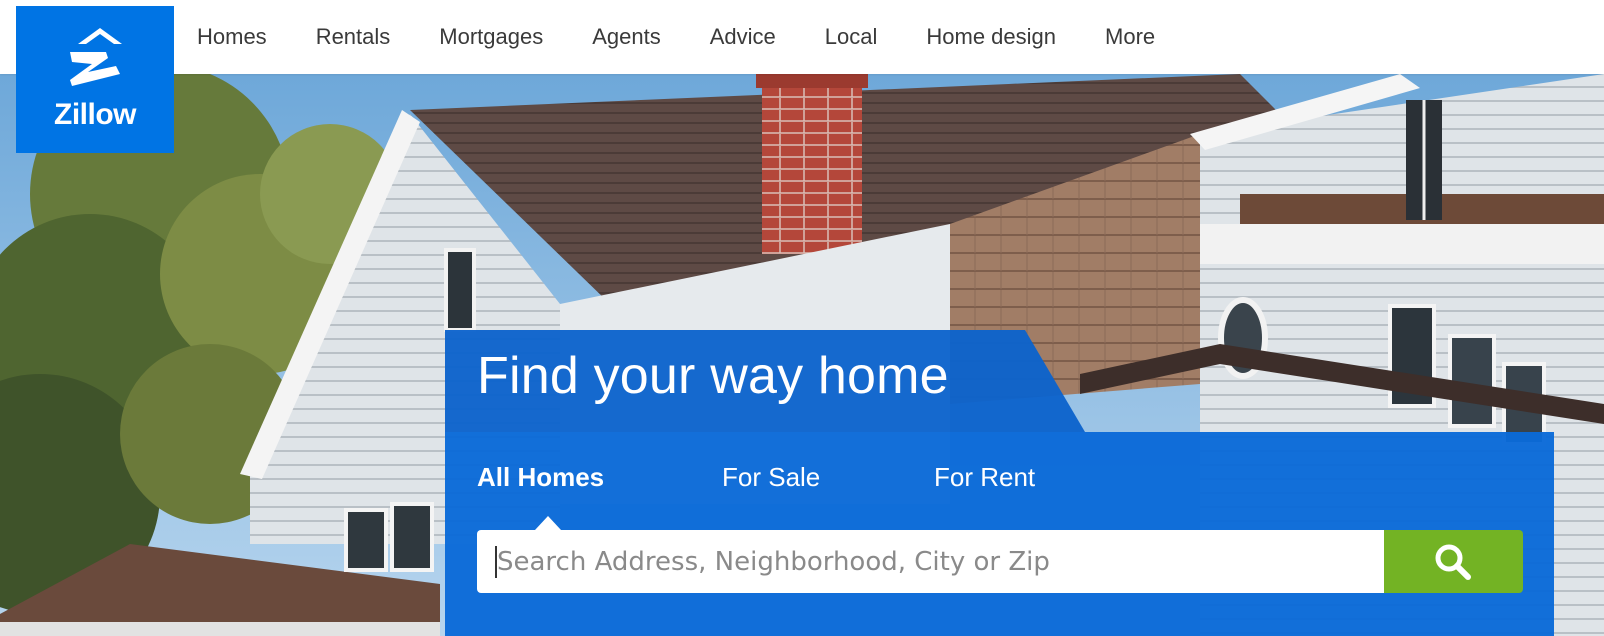  I want to click on search-input, so click(930, 561).